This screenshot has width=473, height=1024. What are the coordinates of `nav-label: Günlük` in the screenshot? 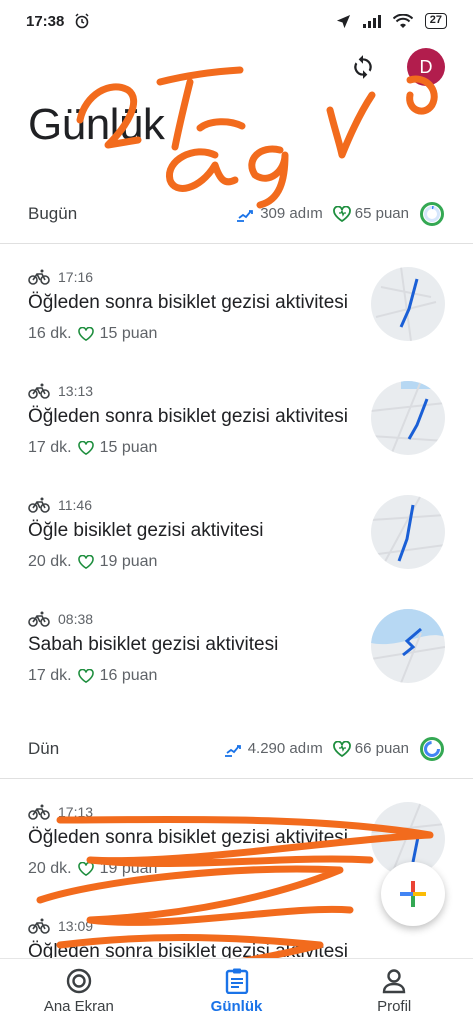 It's located at (236, 1006).